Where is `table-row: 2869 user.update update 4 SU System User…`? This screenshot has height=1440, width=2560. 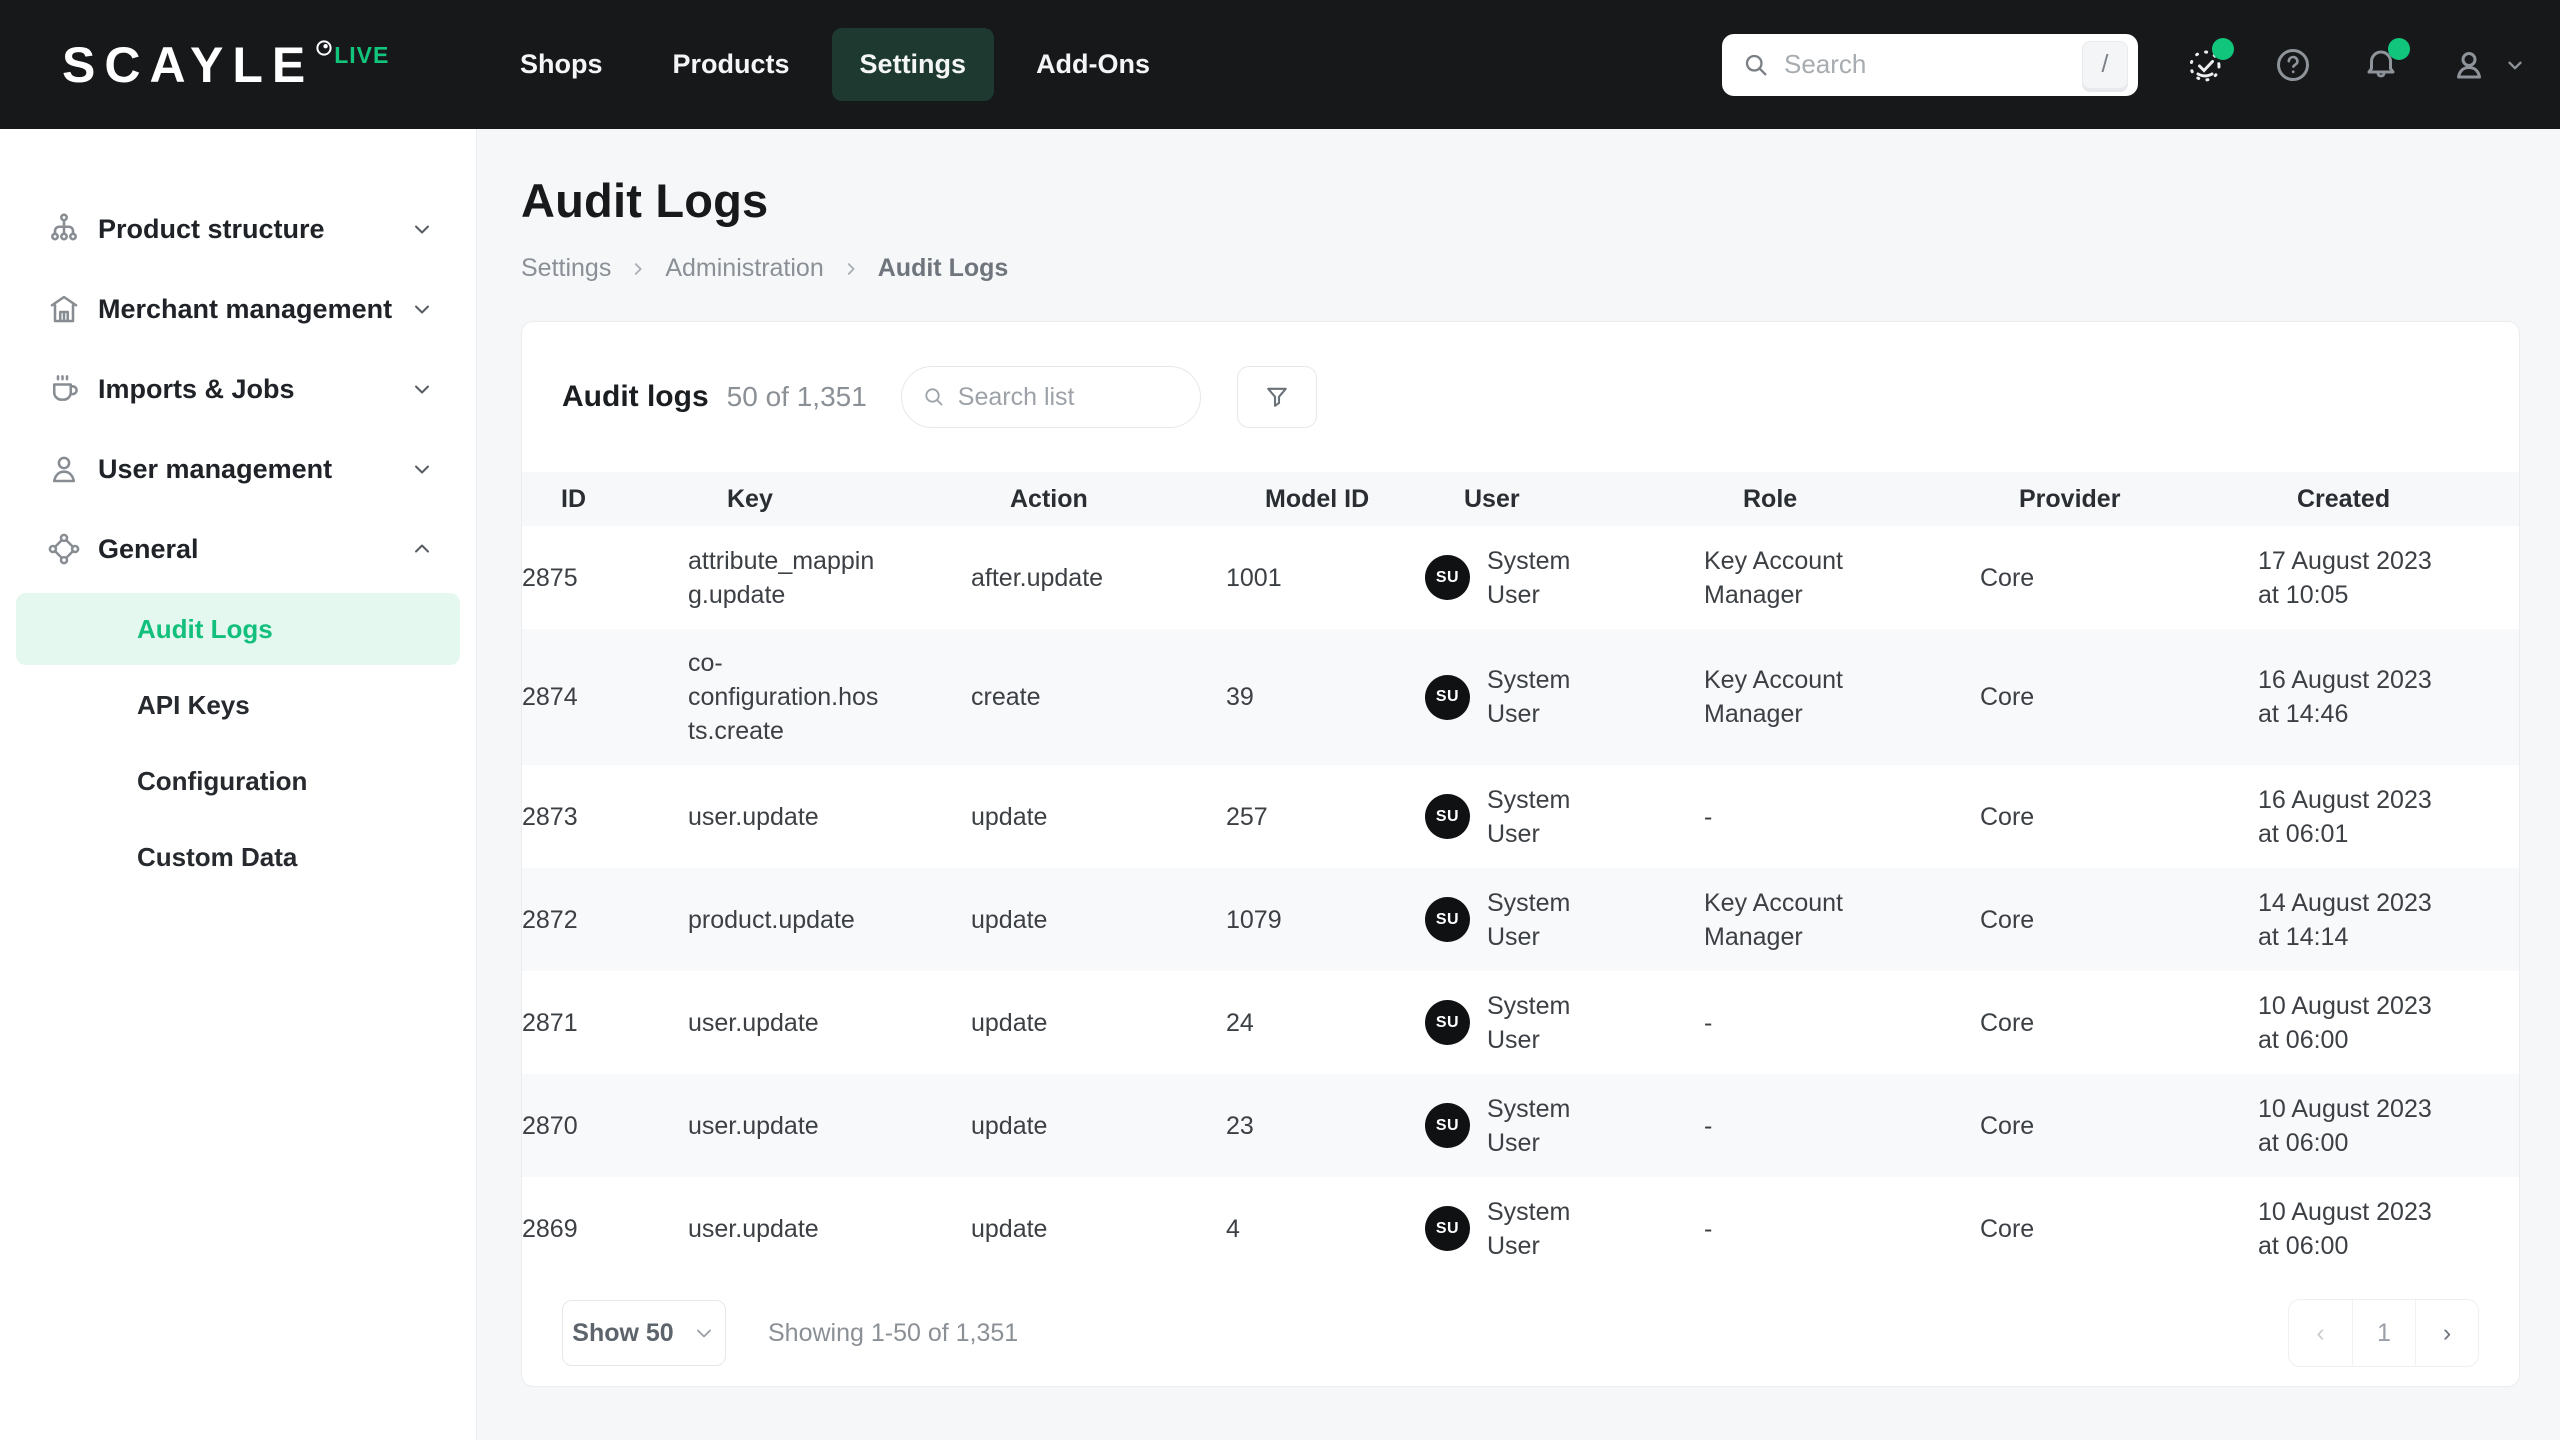
table-row: 2869 user.update update 4 SU System User… is located at coordinates (1520, 1228).